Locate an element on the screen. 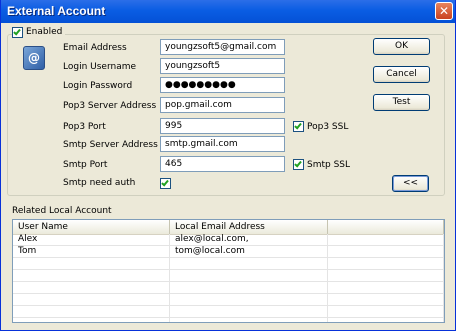 The image size is (456, 331). table-row: Tom tom@local.com is located at coordinates (228, 252).